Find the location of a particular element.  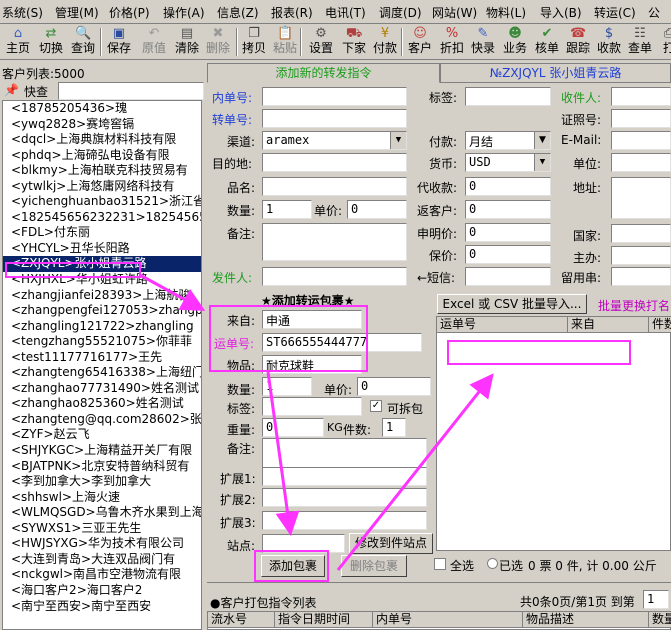

toolbar-button-10: ⛟ 下家 is located at coordinates (354, 42).